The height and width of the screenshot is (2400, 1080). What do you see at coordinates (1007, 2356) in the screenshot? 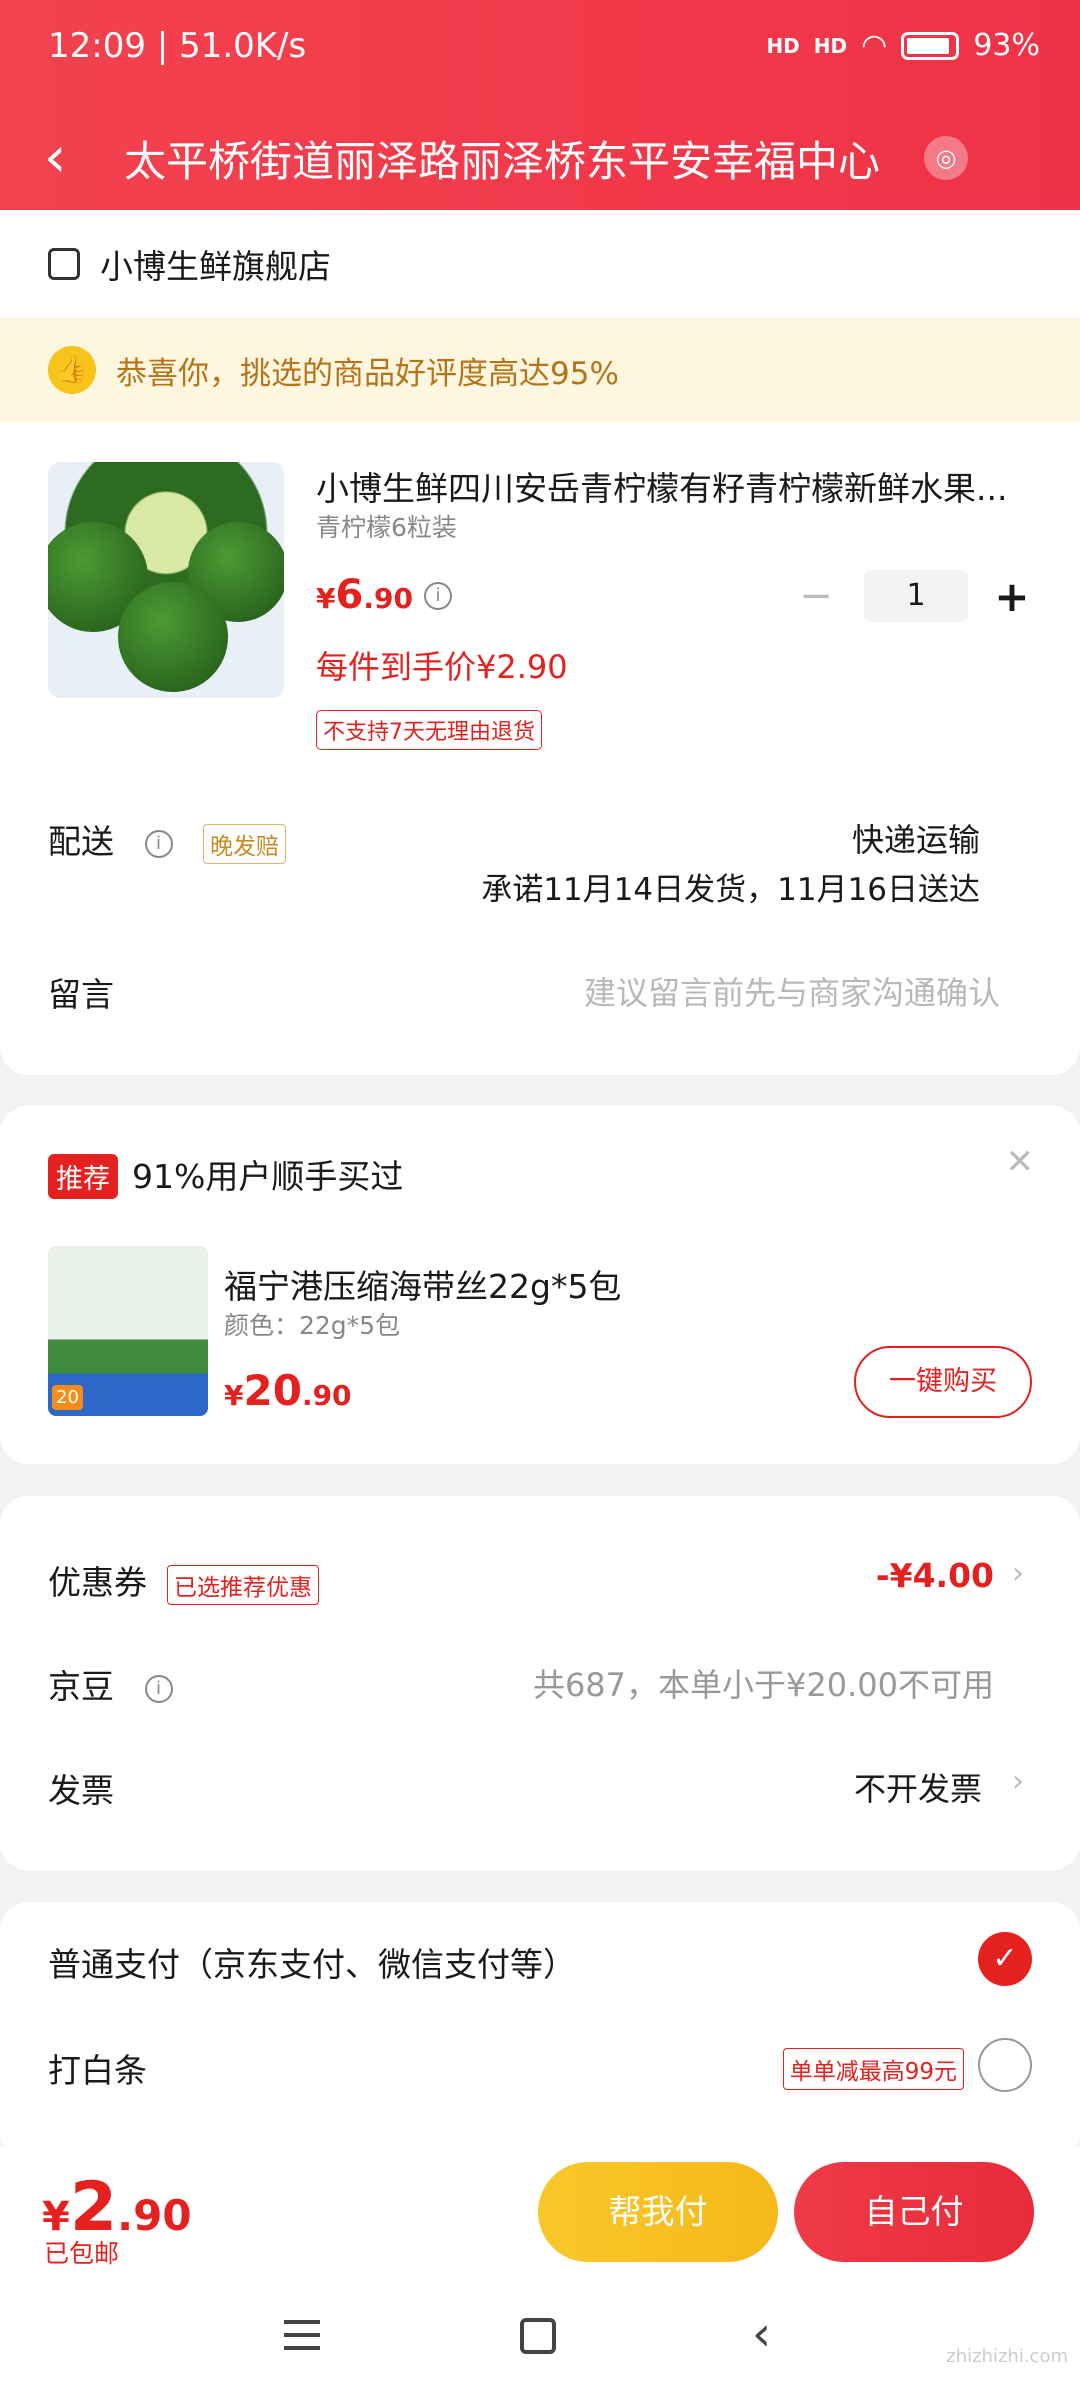
I see `watermark: zhizhizhi.com` at bounding box center [1007, 2356].